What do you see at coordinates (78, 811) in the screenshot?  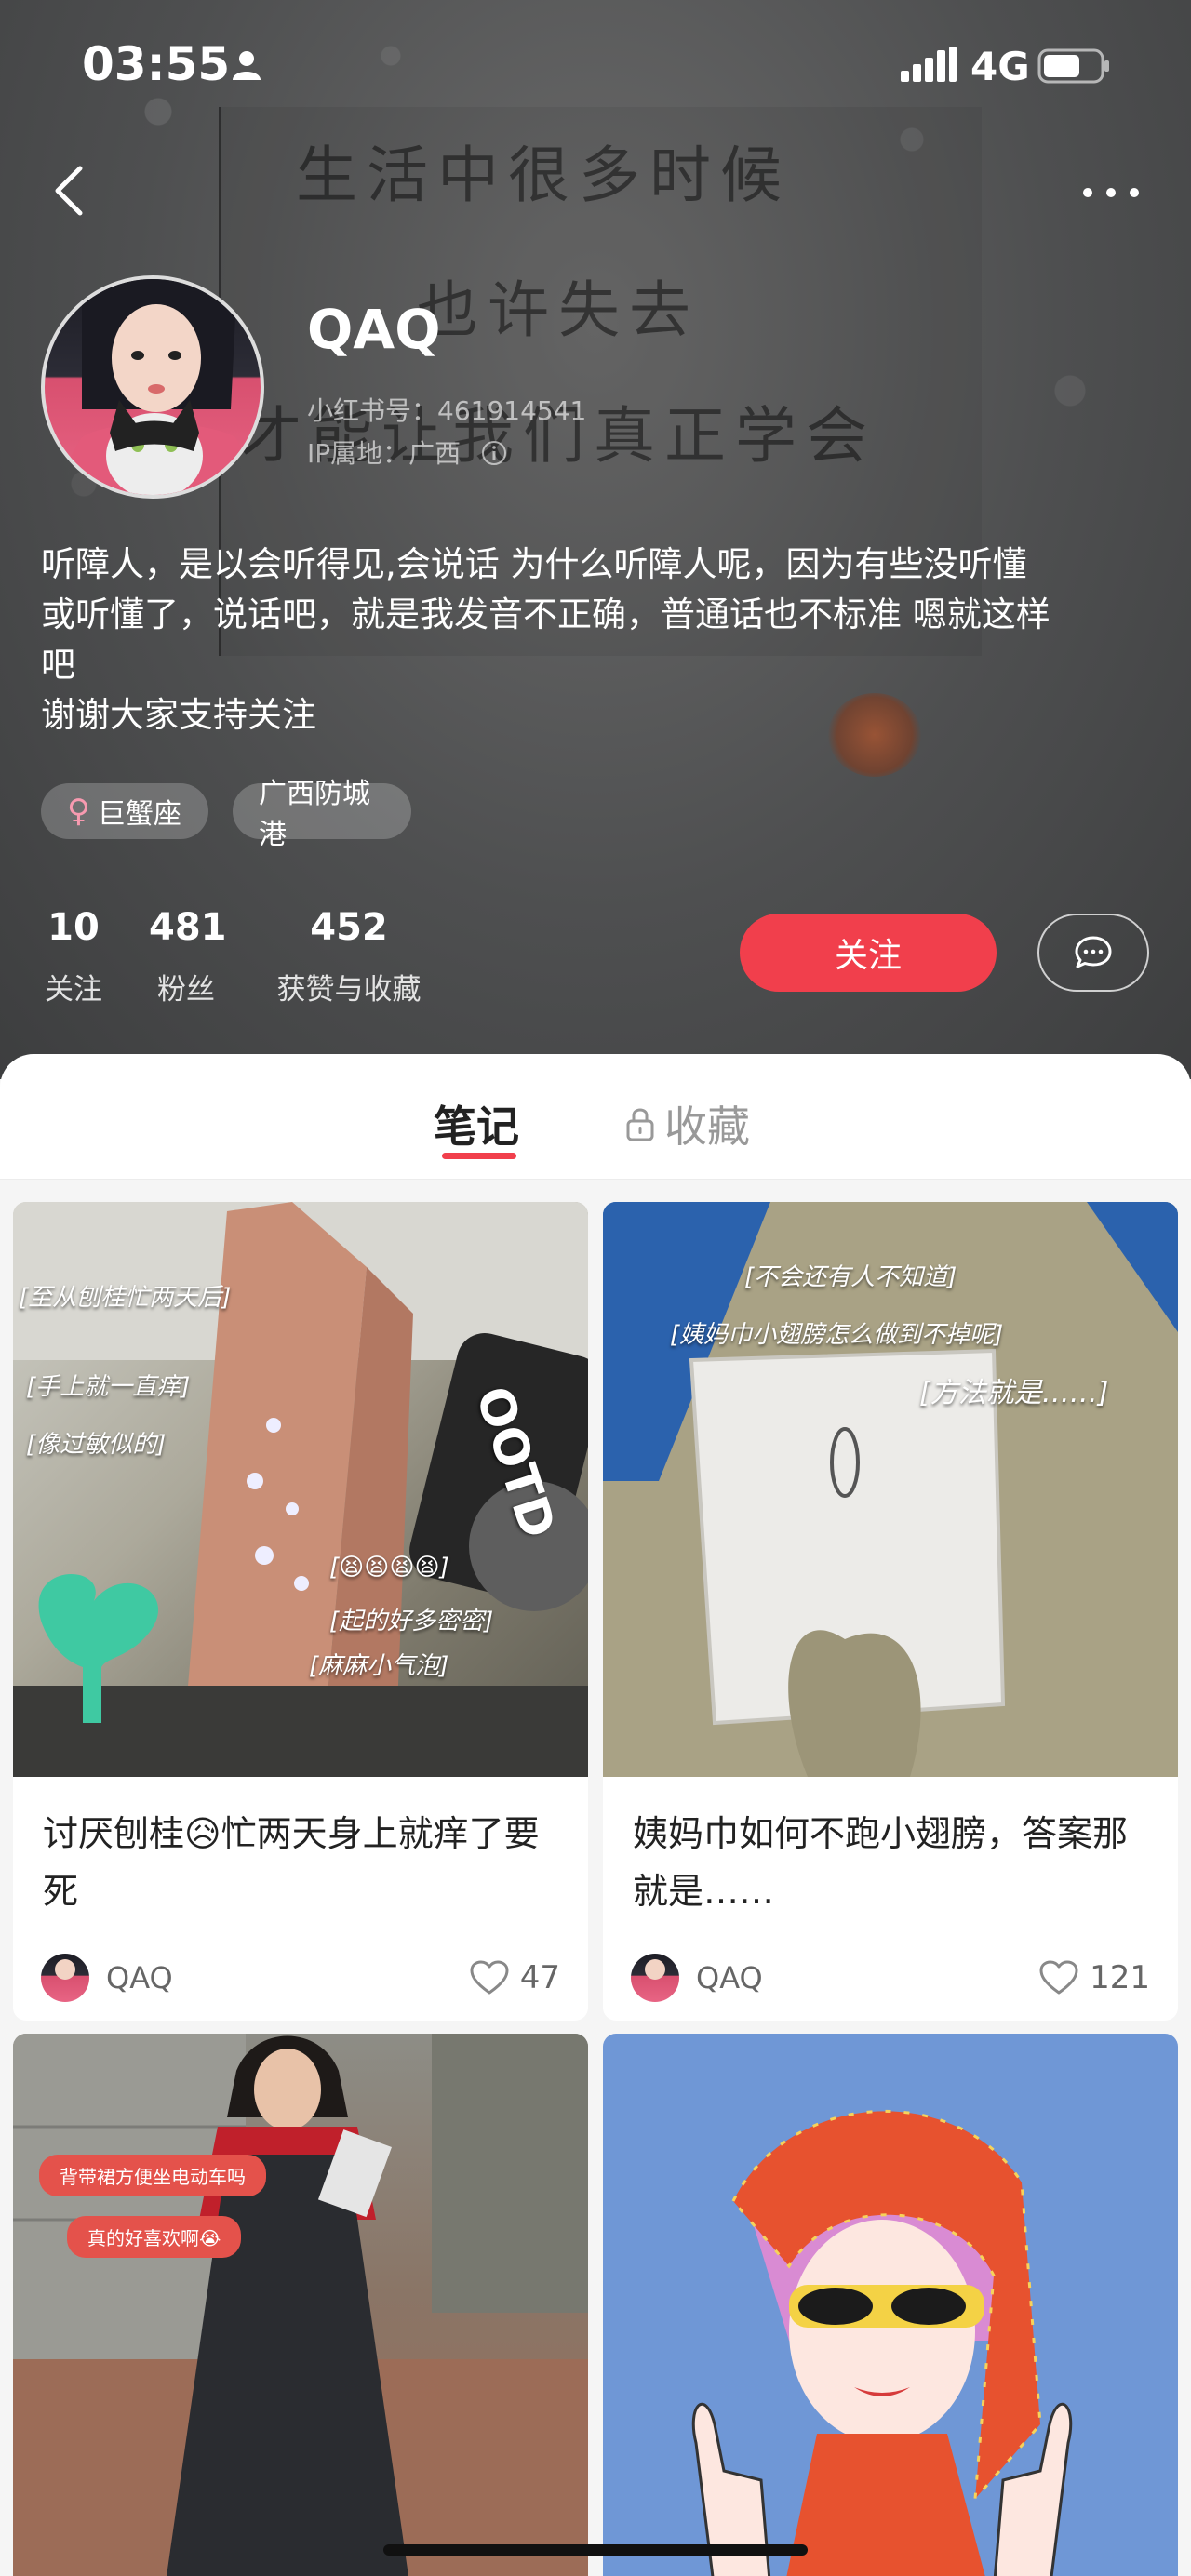 I see `female-icon: ♀` at bounding box center [78, 811].